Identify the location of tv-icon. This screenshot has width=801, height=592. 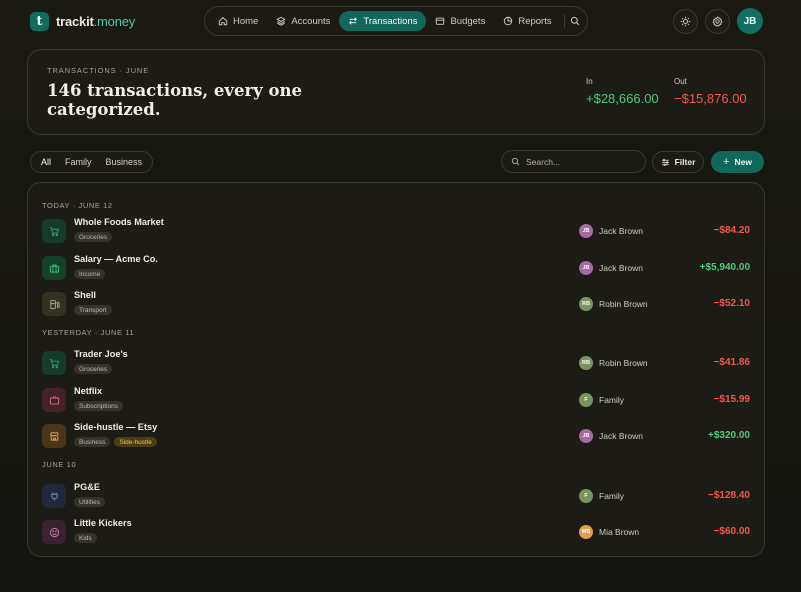
(54, 400).